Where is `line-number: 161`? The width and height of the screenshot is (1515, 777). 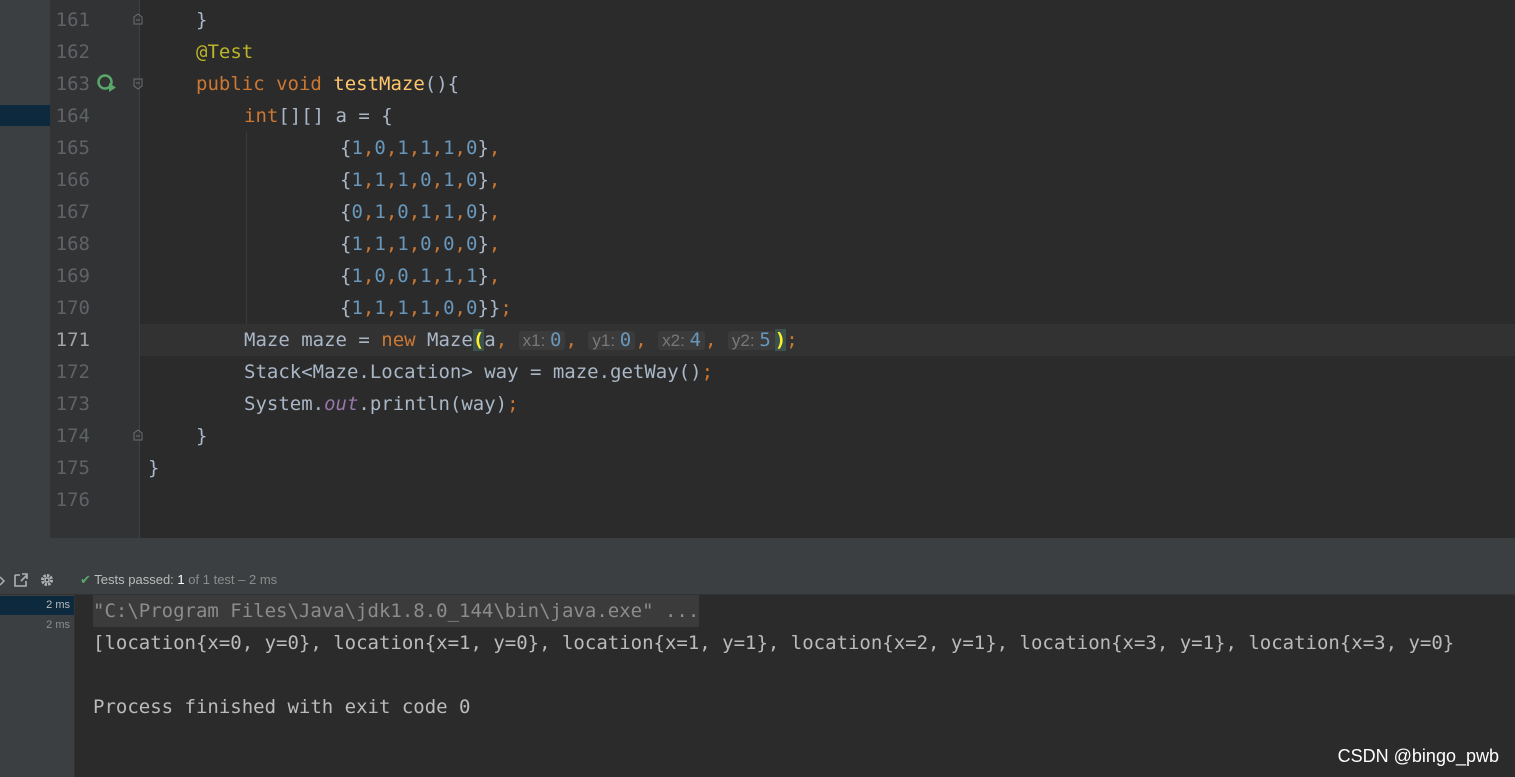 line-number: 161 is located at coordinates (70, 20).